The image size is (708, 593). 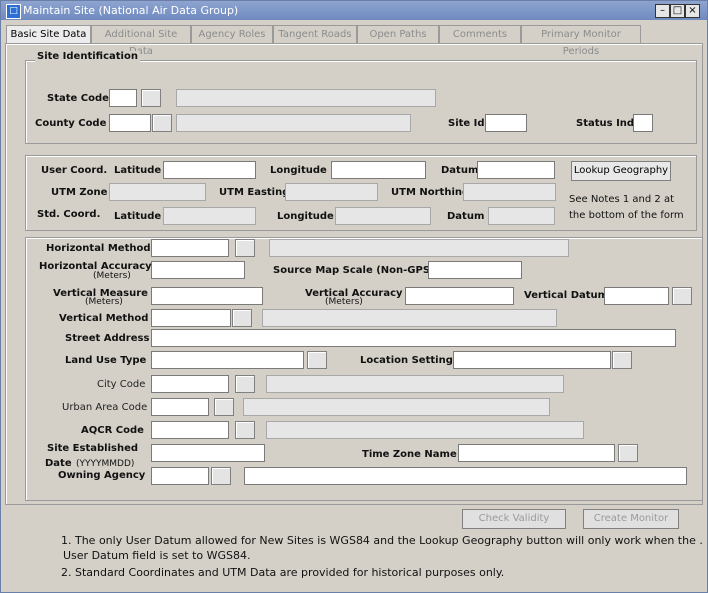 What do you see at coordinates (180, 476) in the screenshot?
I see `owning-agency-input` at bounding box center [180, 476].